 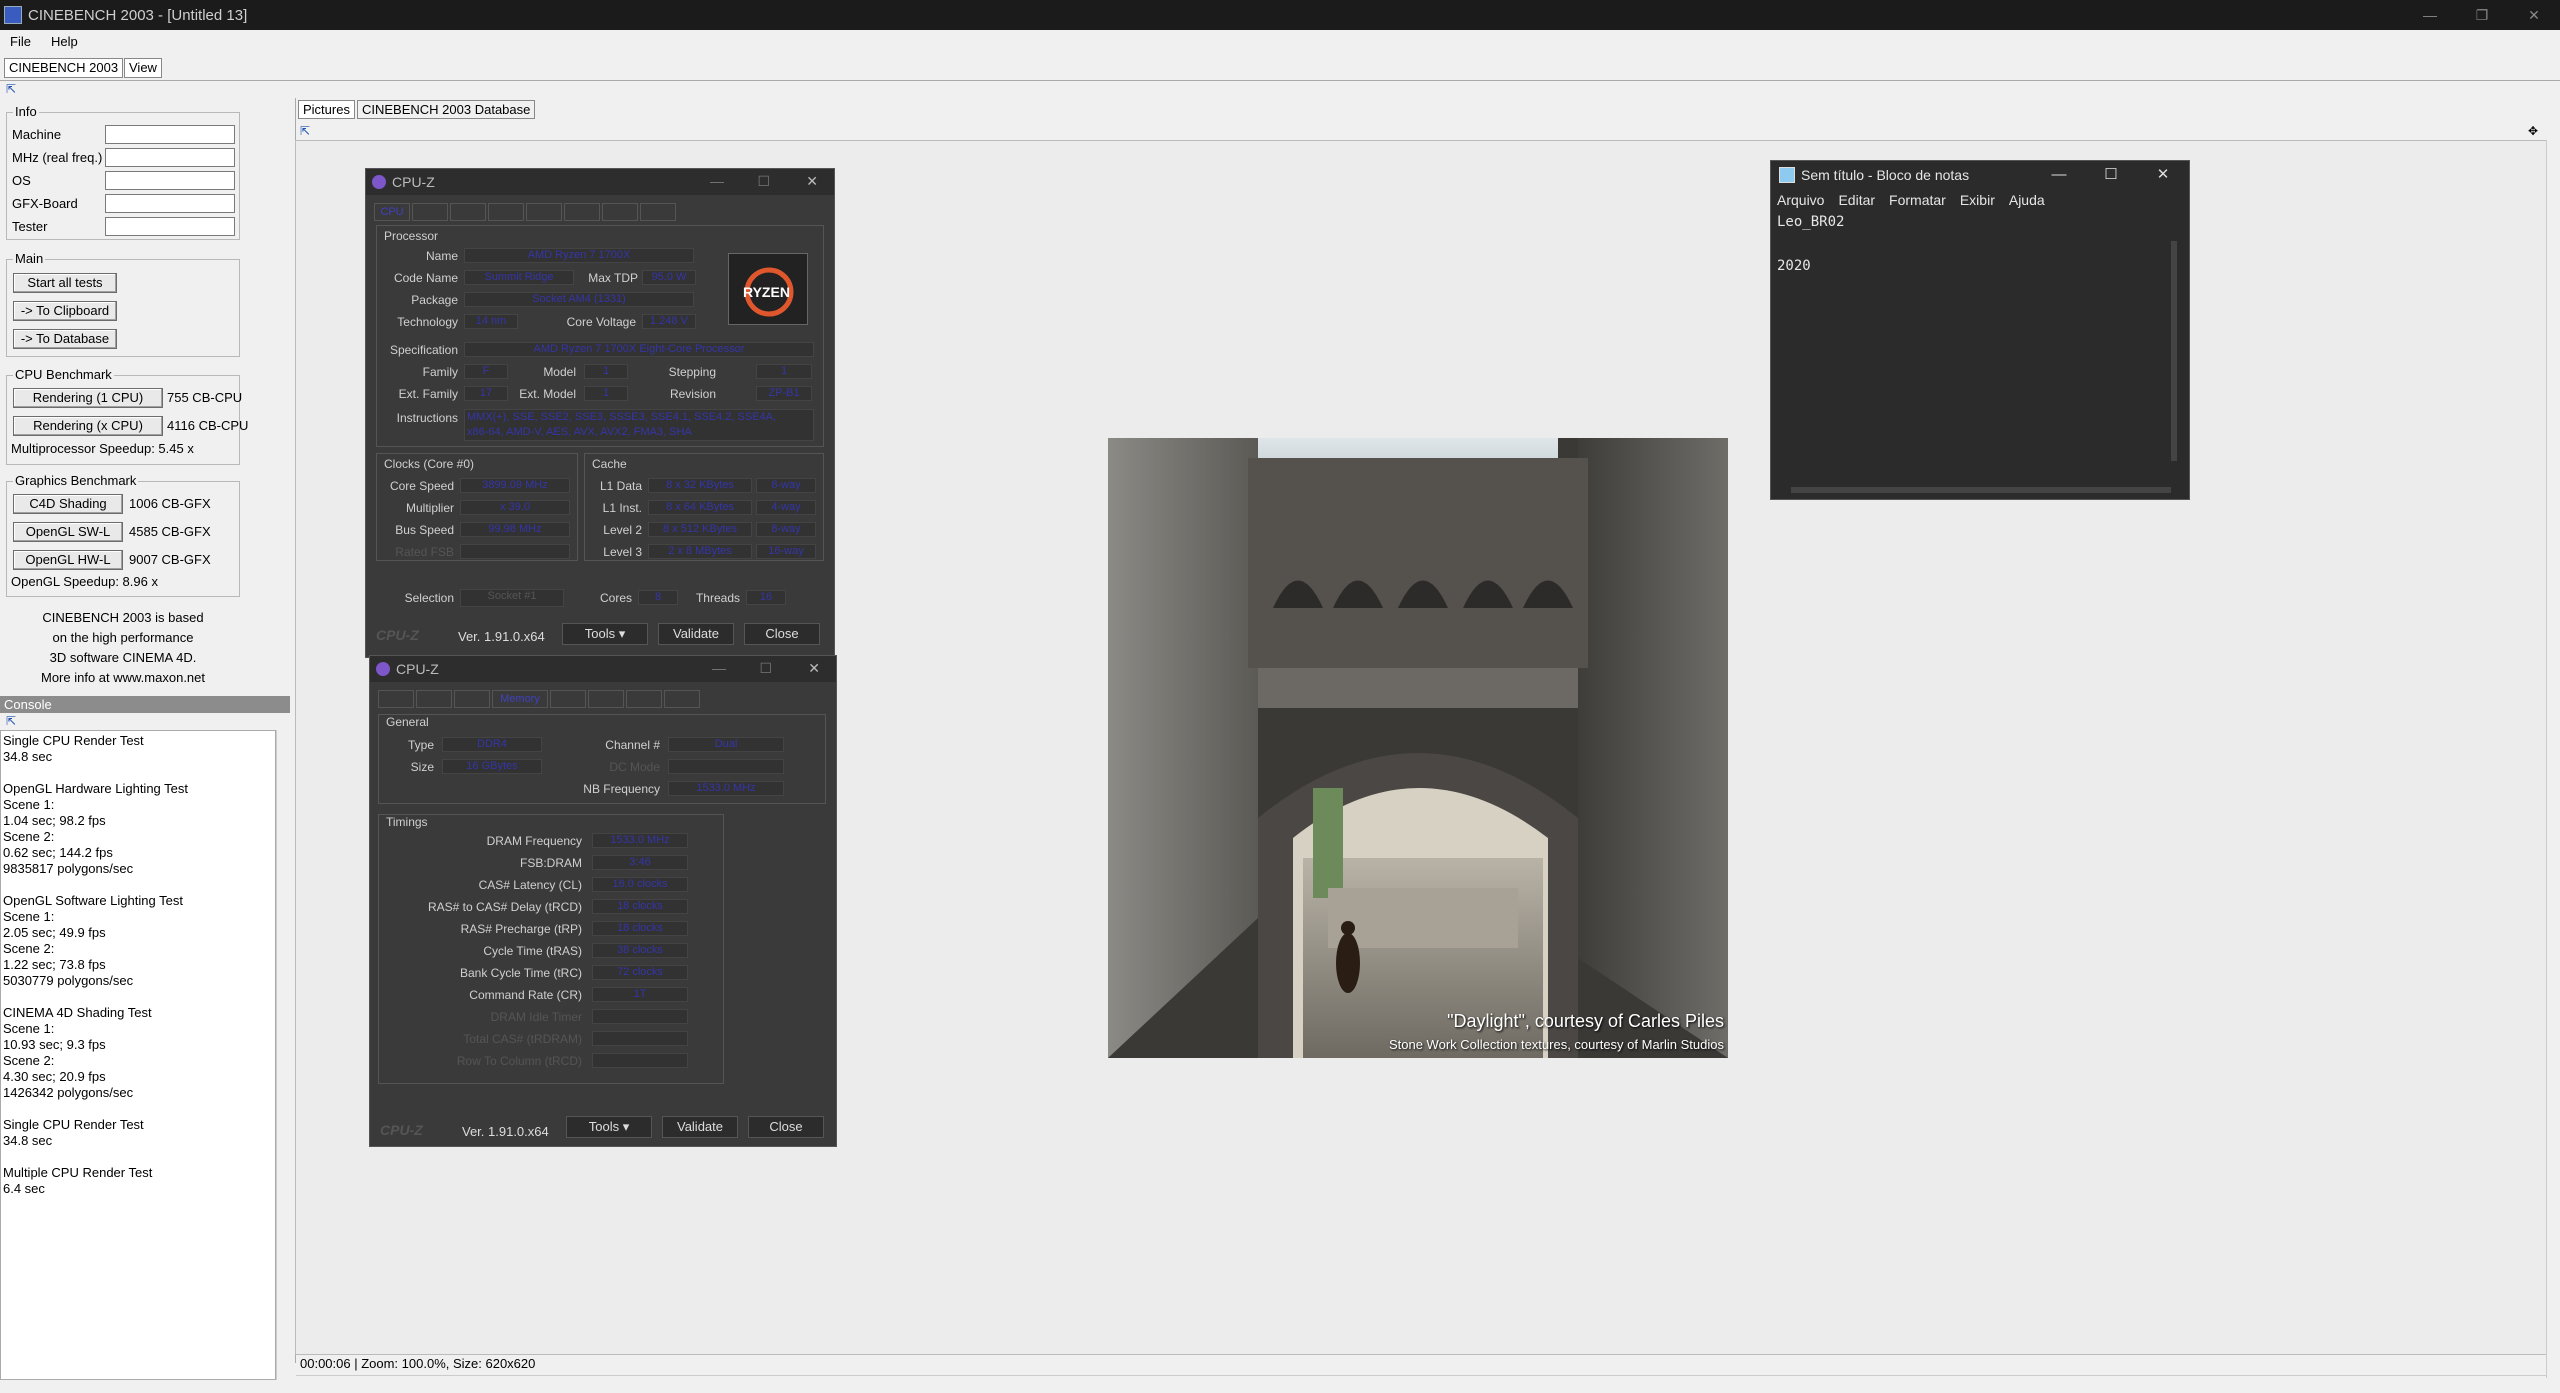 What do you see at coordinates (396, 699) in the screenshot?
I see `tab-m1` at bounding box center [396, 699].